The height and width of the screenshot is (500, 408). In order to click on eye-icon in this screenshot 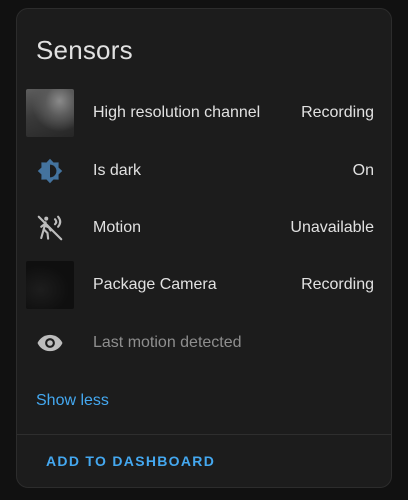, I will do `click(50, 343)`.